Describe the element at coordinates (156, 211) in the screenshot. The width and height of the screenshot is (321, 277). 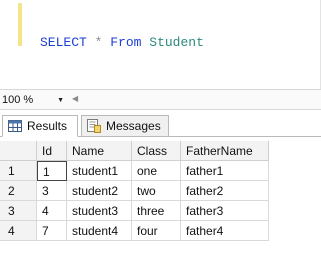
I see `cell-class: three` at that location.